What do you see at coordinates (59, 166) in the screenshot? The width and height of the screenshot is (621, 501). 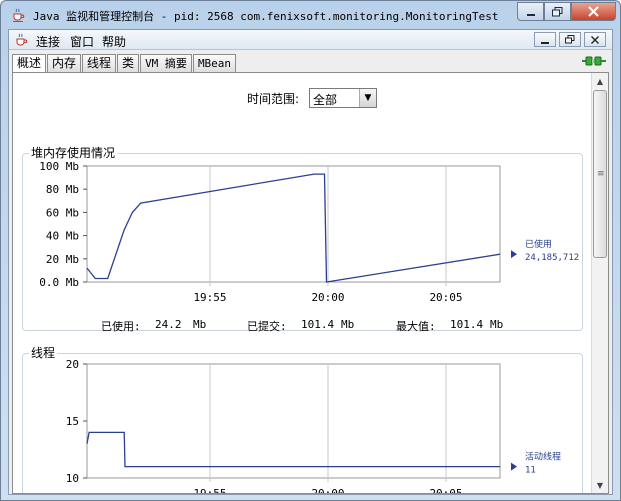 I see `y-tick-label: 100 Mb` at bounding box center [59, 166].